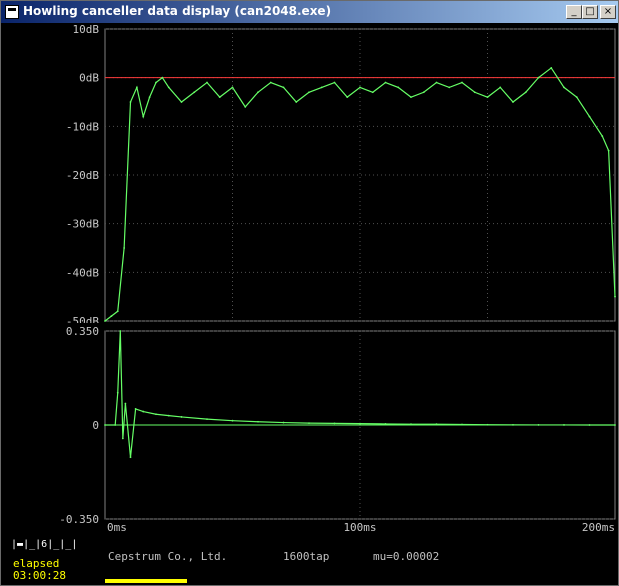 This screenshot has height=586, width=619. I want to click on channel-box-1: ▬, so click(20, 544).